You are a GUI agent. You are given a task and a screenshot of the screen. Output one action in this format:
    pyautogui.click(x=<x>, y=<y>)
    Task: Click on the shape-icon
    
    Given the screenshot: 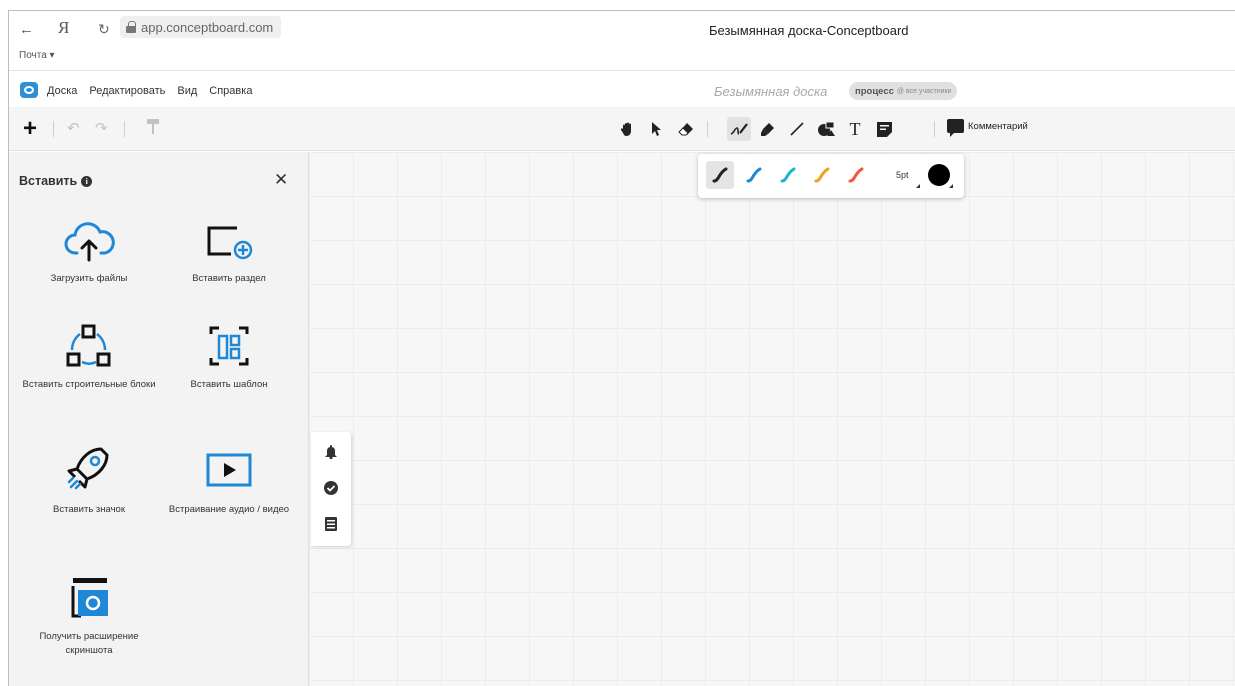 What is the action you would take?
    pyautogui.click(x=826, y=129)
    